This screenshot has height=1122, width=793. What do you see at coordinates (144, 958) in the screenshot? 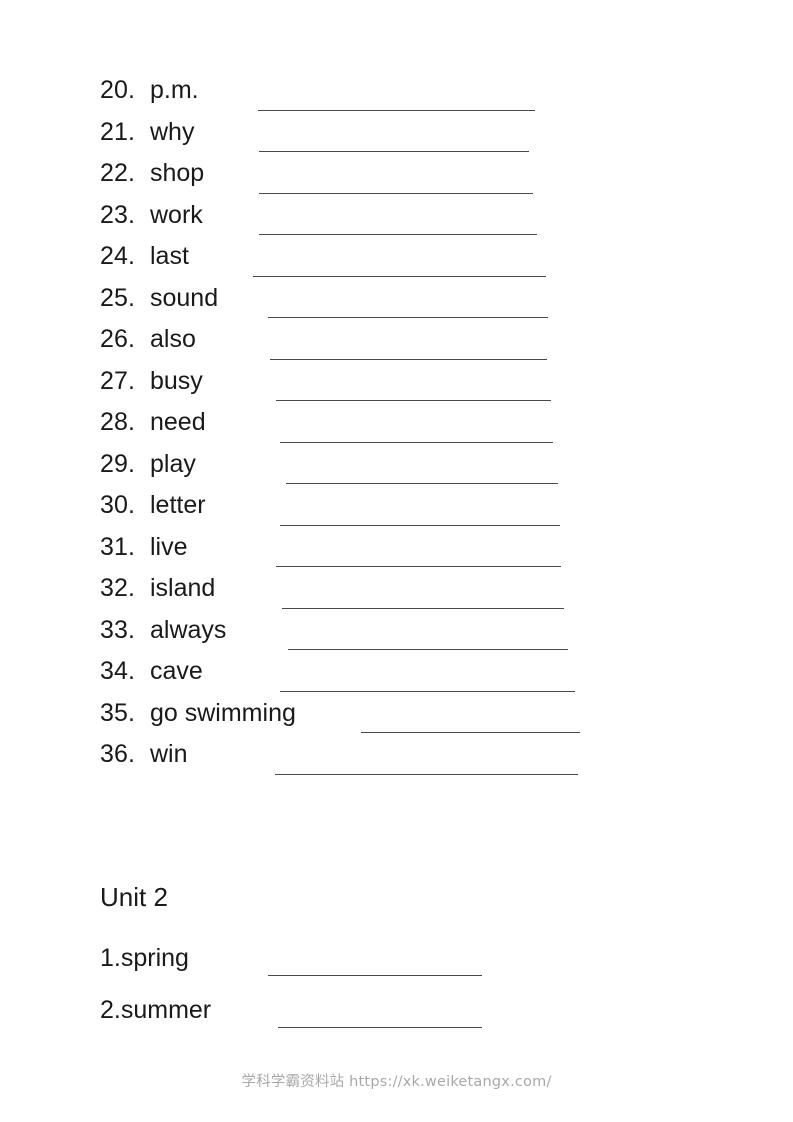
I see `unit-item-label: 1.spring` at bounding box center [144, 958].